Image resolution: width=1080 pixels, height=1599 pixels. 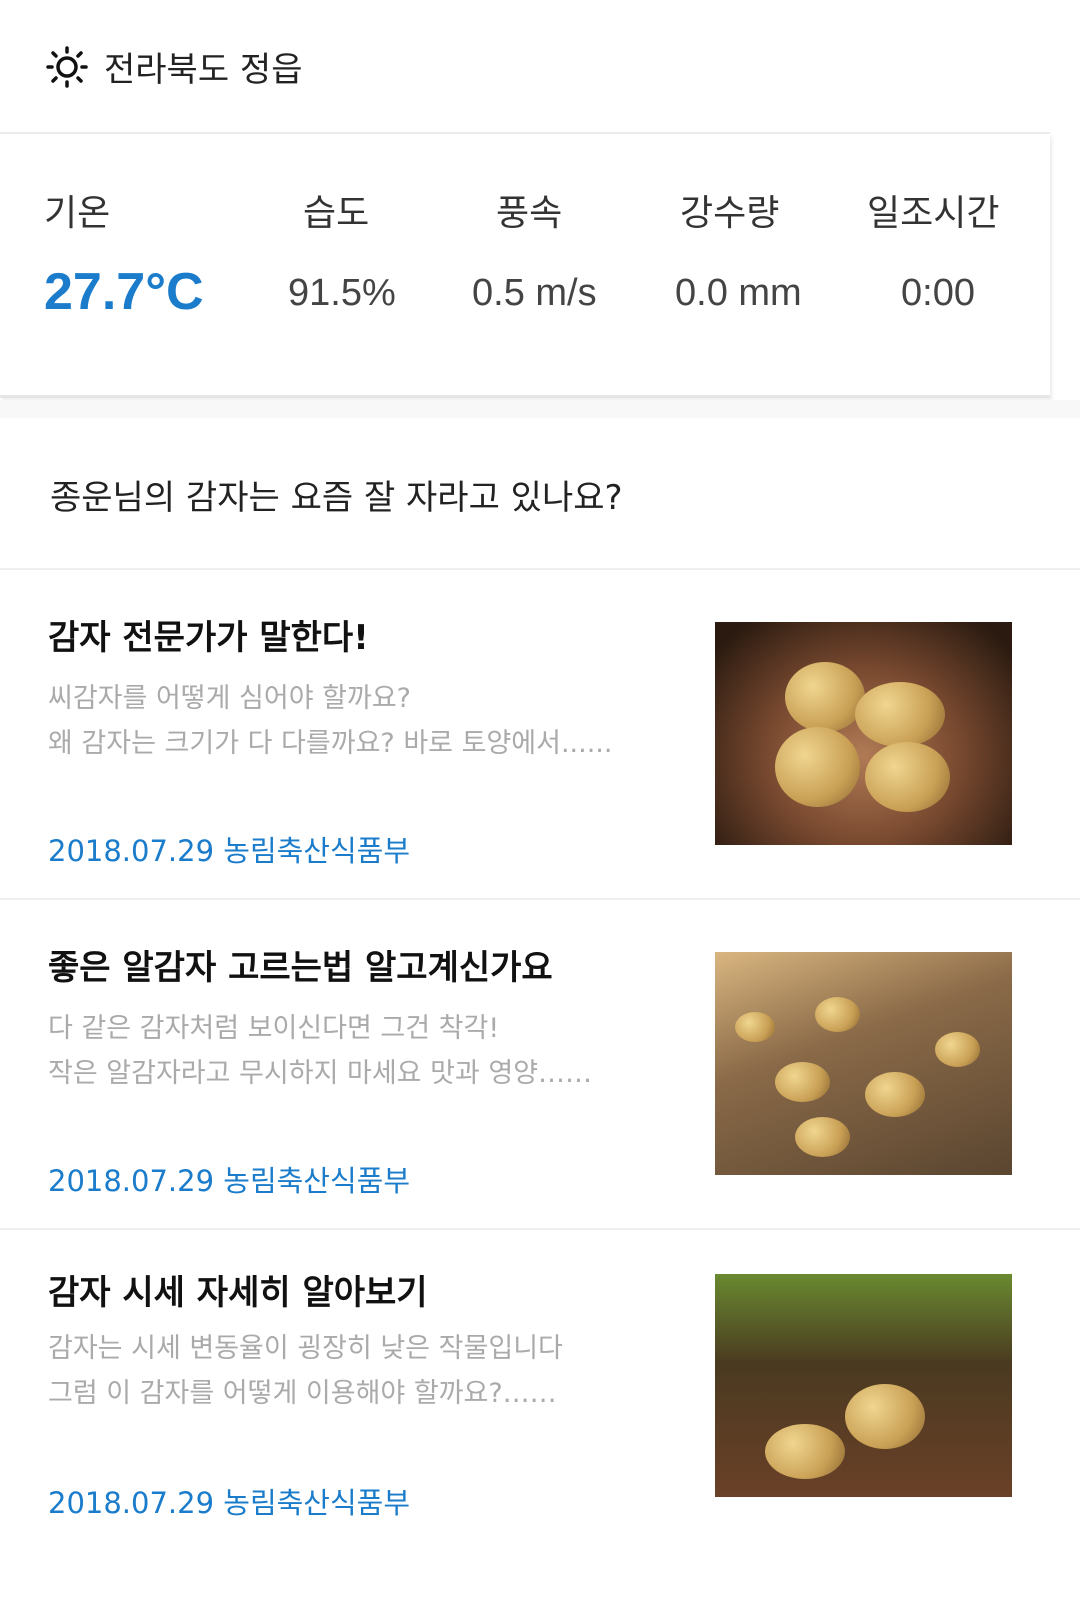 I want to click on humidity-label: 습도, so click(x=336, y=213).